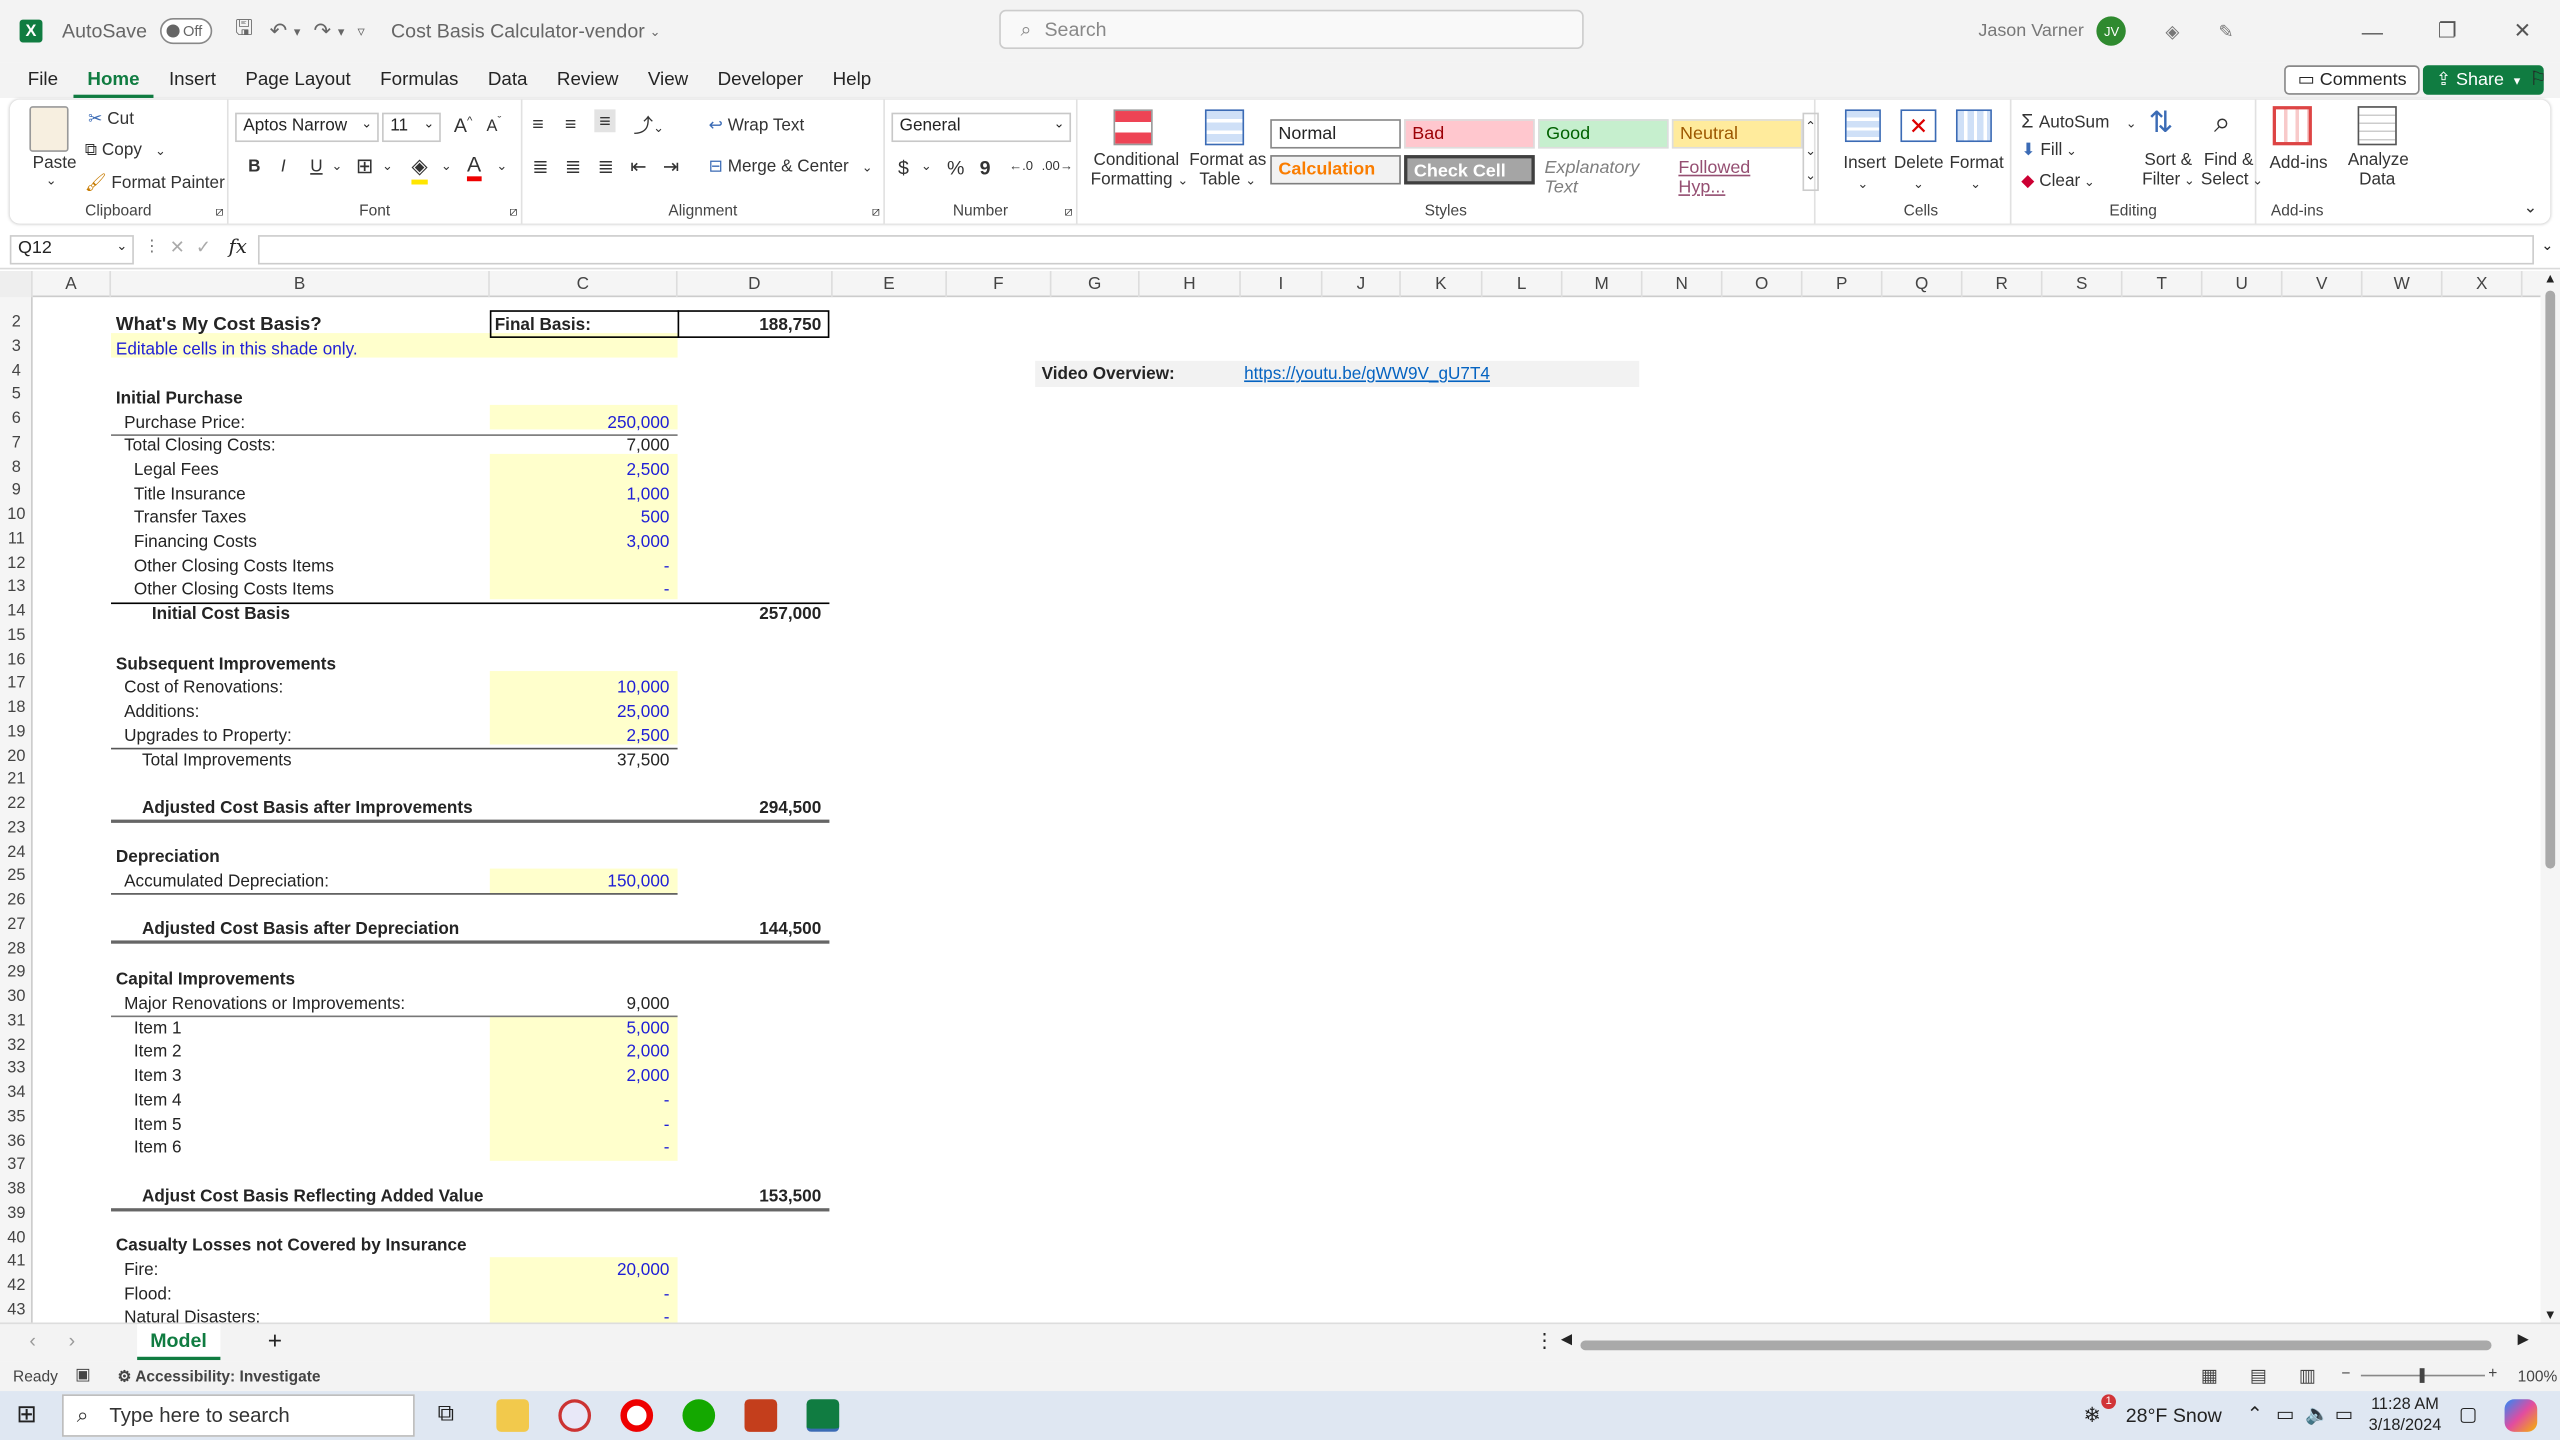 The height and width of the screenshot is (1440, 2560). I want to click on row-header: 12, so click(15, 563).